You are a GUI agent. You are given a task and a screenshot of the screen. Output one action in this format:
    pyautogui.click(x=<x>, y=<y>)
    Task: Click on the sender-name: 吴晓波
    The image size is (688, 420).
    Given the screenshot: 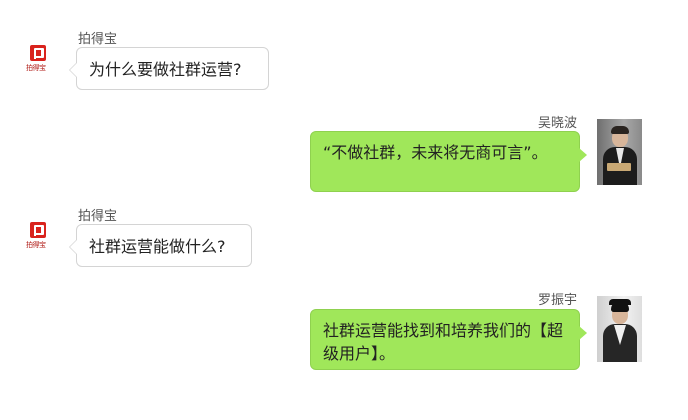 What is the action you would take?
    pyautogui.click(x=558, y=123)
    